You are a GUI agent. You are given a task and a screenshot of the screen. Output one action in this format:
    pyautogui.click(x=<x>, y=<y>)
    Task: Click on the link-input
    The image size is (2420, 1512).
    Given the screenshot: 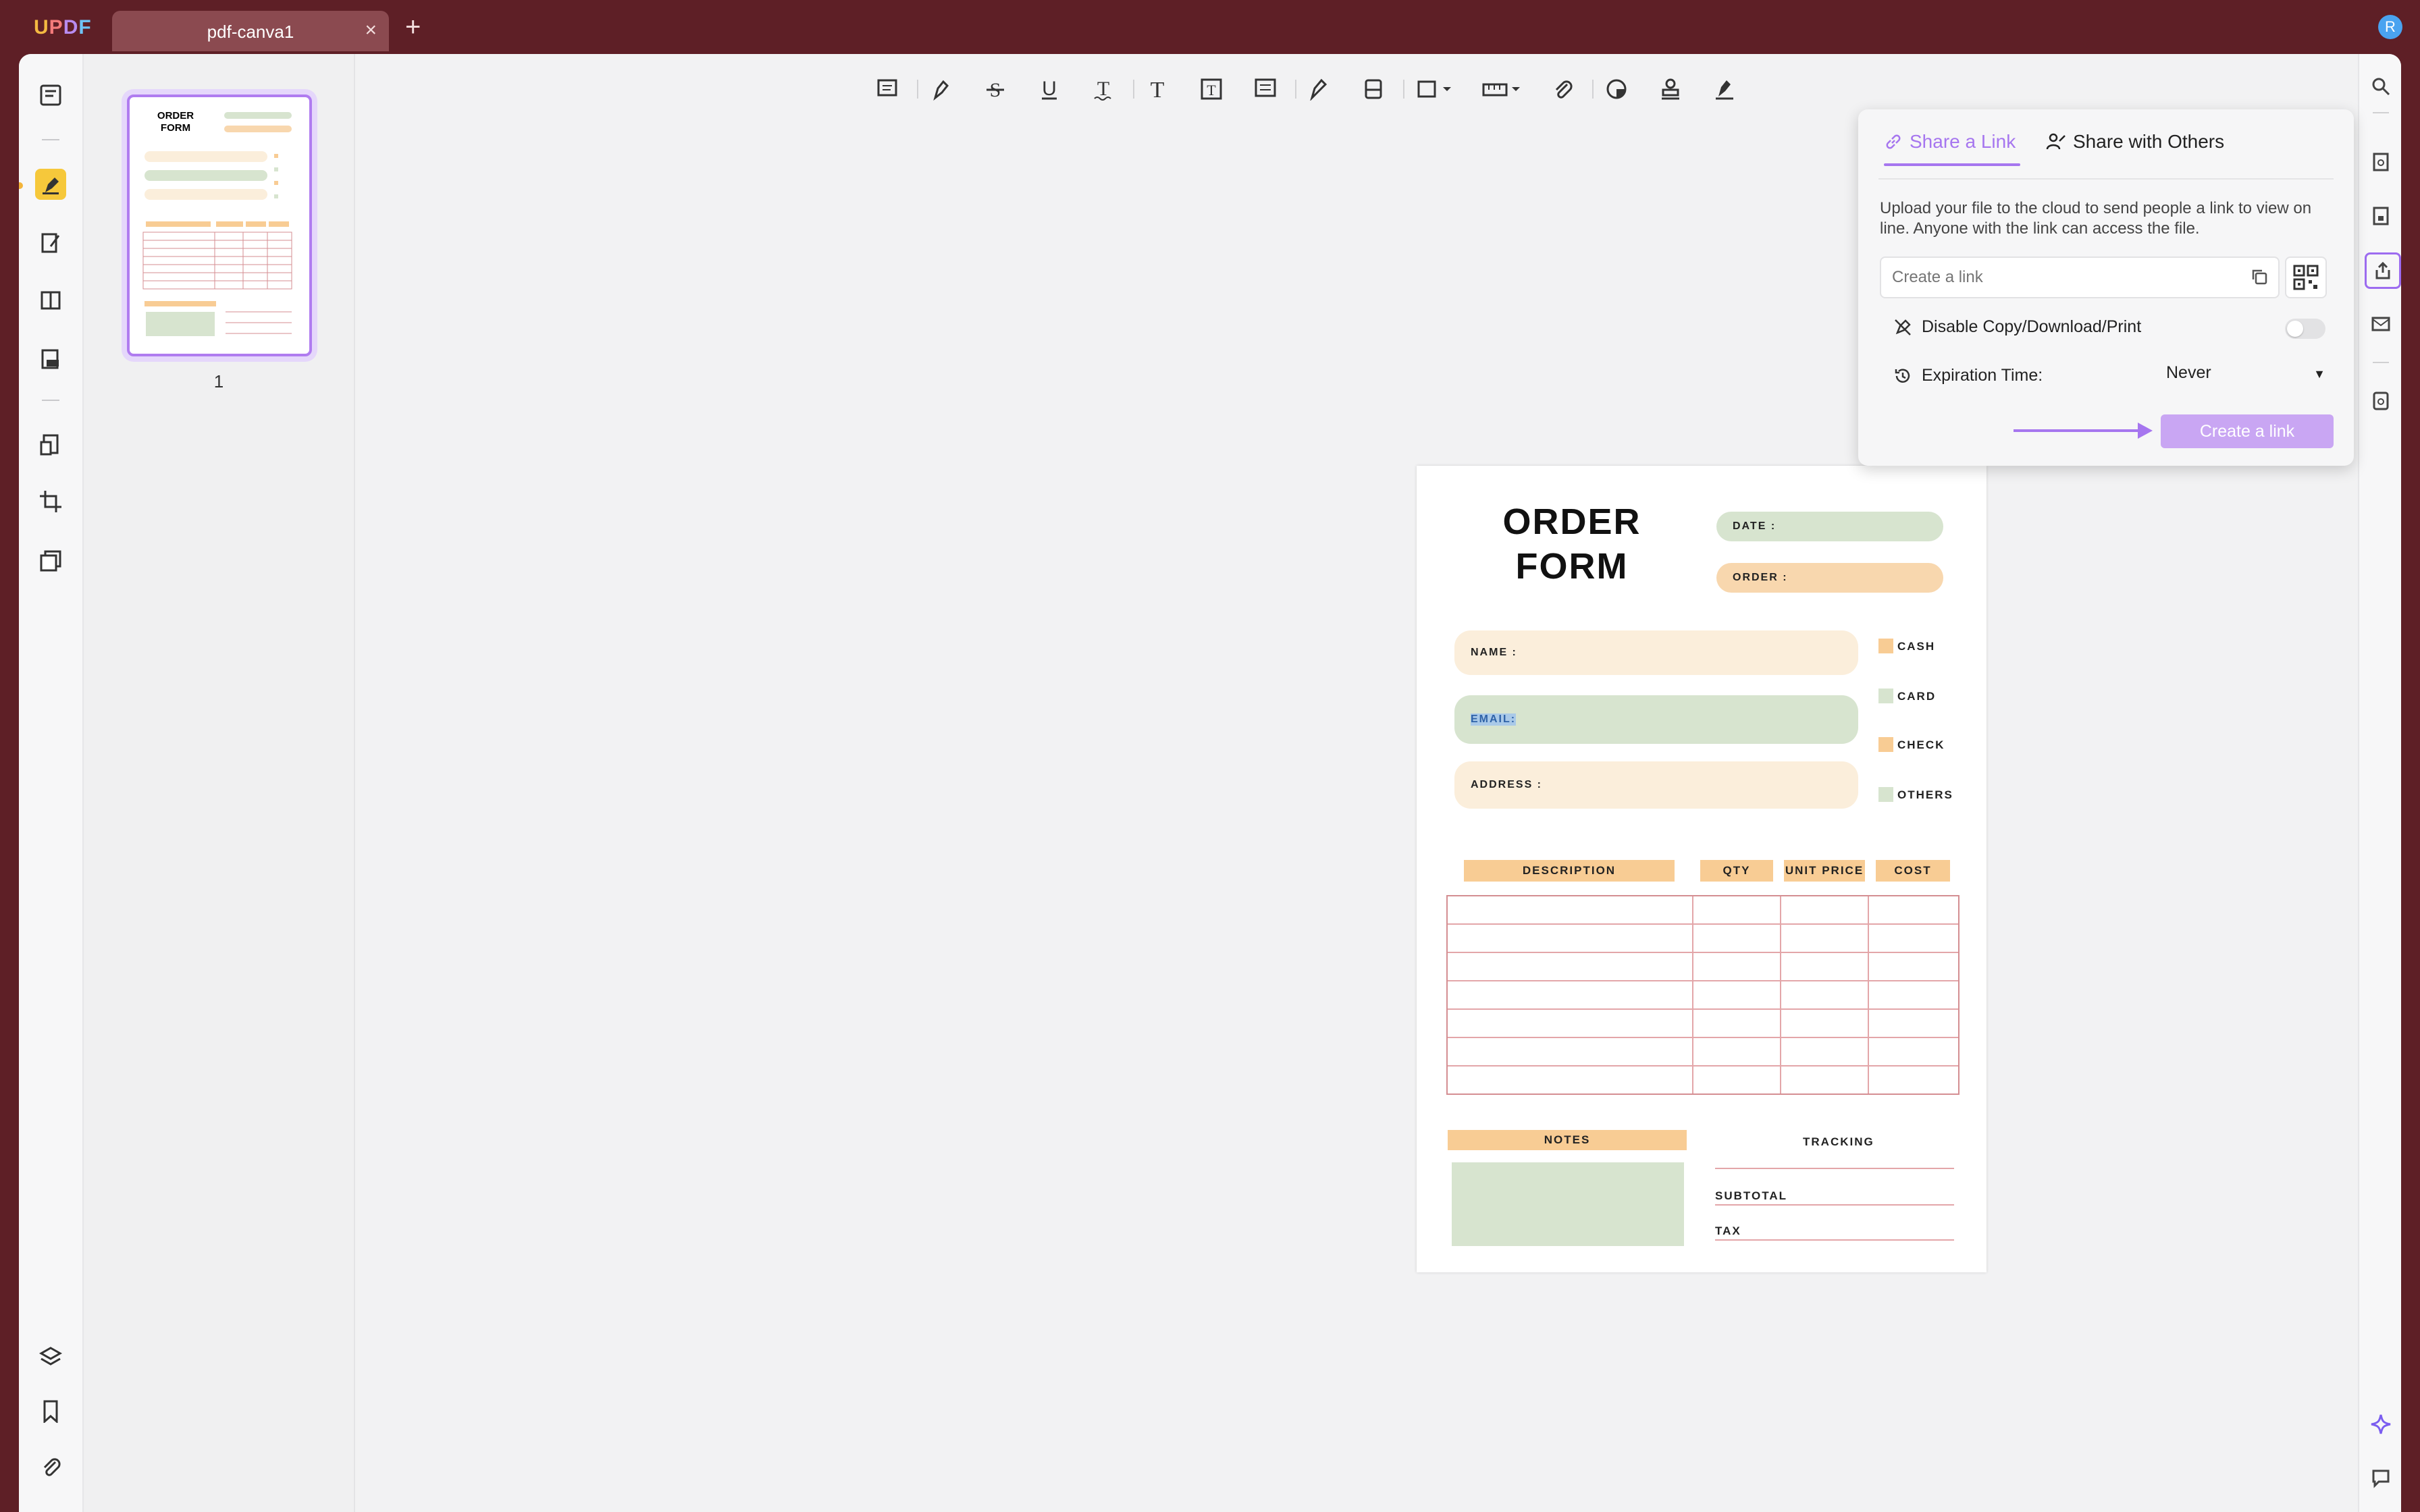 What is the action you would take?
    pyautogui.click(x=2061, y=277)
    